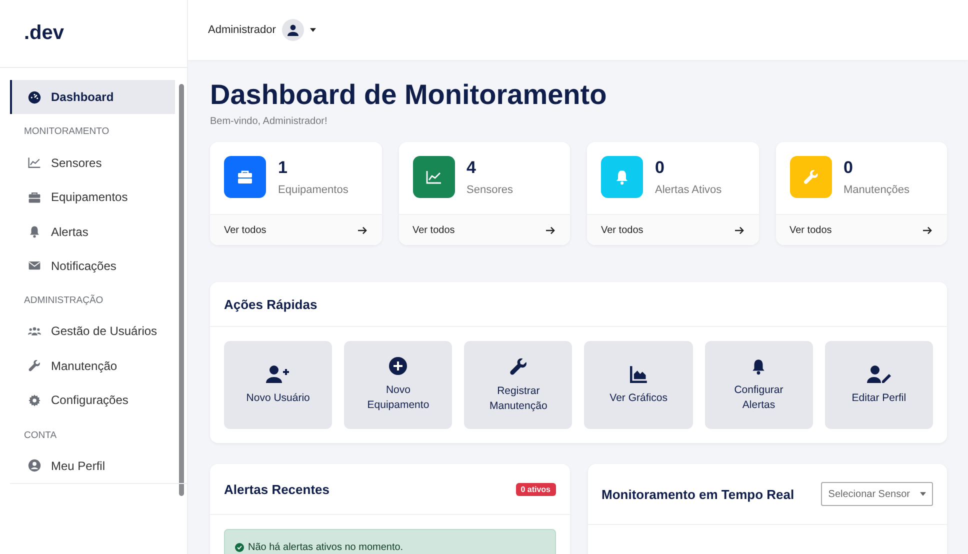  What do you see at coordinates (34, 97) in the screenshot?
I see `gauge-icon` at bounding box center [34, 97].